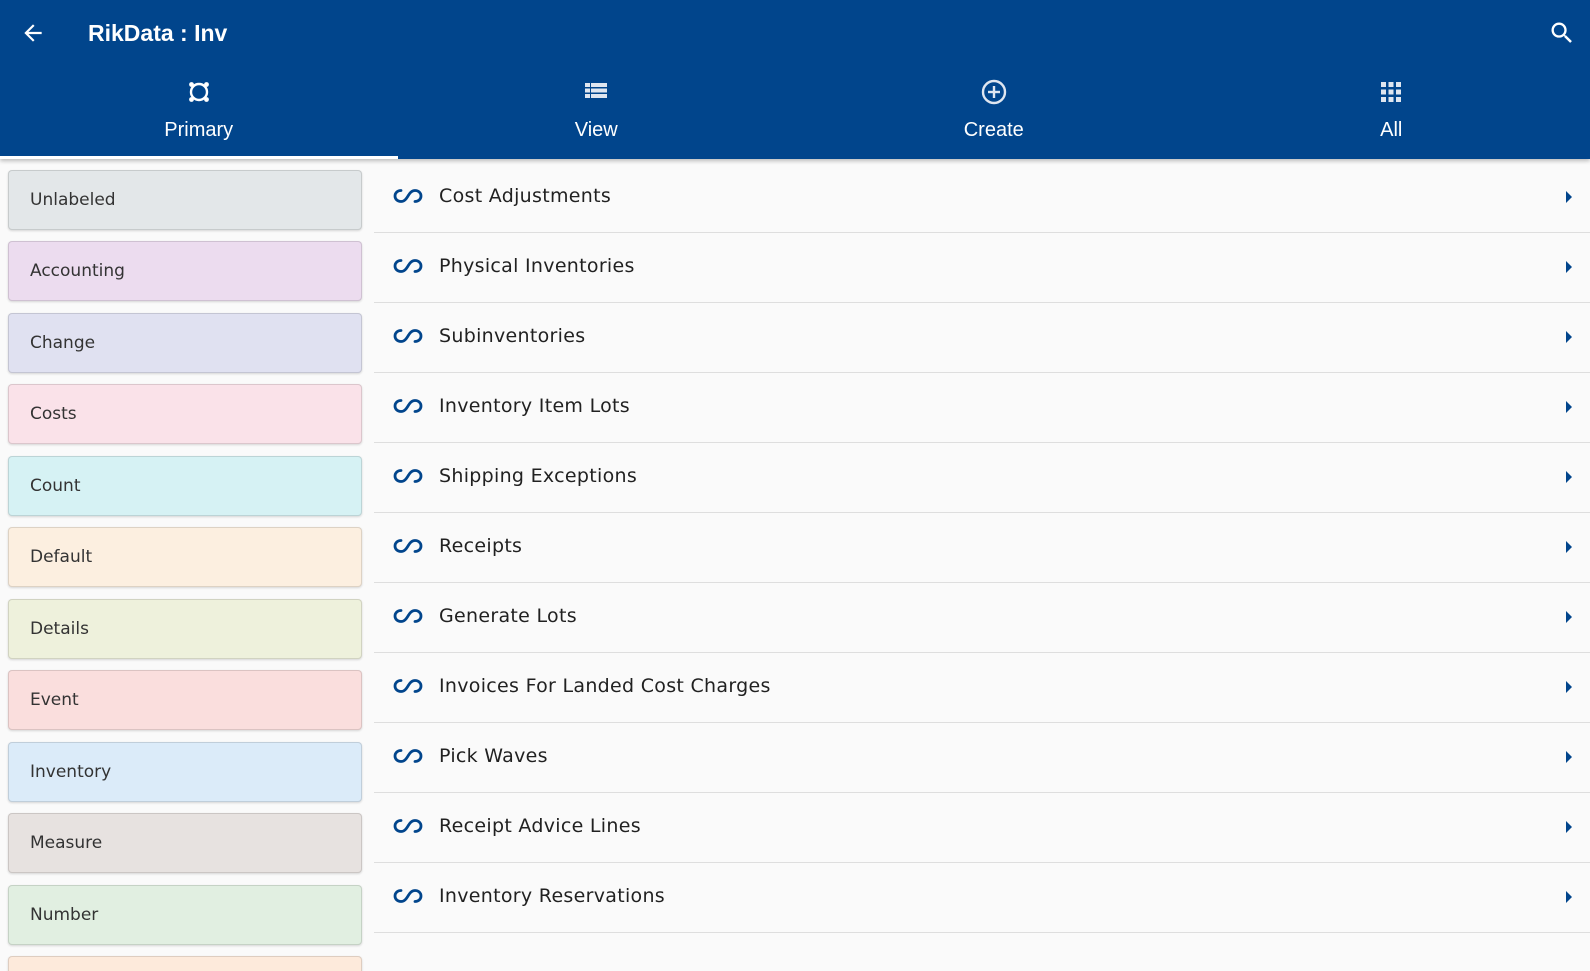  I want to click on tab-view: View, so click(597, 112).